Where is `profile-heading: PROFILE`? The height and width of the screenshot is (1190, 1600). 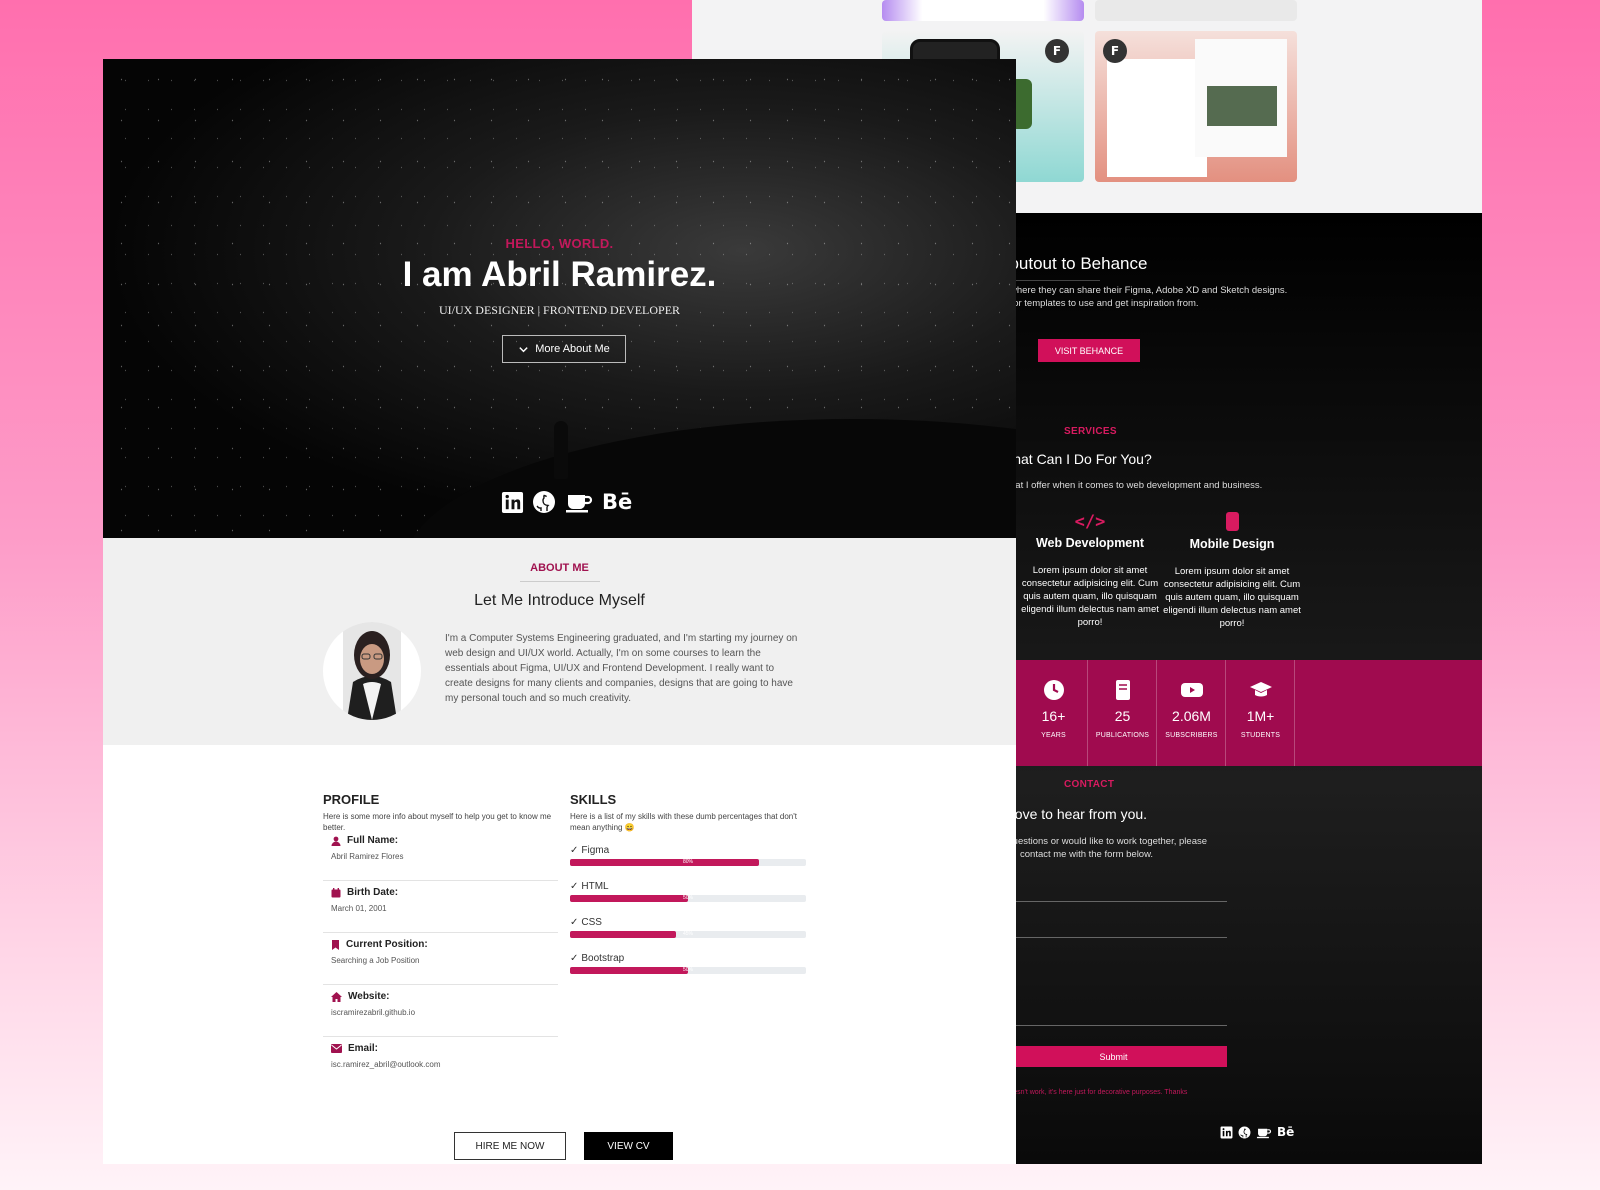 profile-heading: PROFILE is located at coordinates (351, 799).